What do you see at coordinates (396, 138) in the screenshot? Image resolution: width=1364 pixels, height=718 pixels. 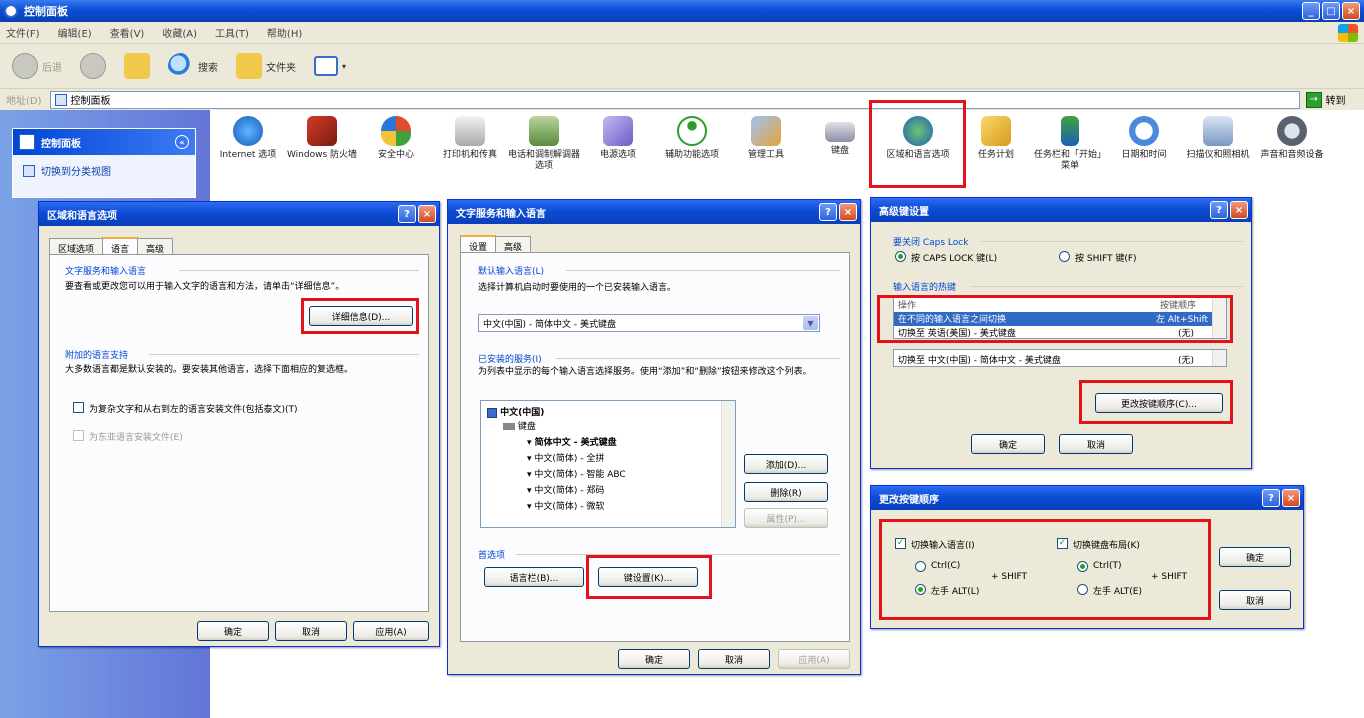 I see `cp-item-security-center: 安全中心` at bounding box center [396, 138].